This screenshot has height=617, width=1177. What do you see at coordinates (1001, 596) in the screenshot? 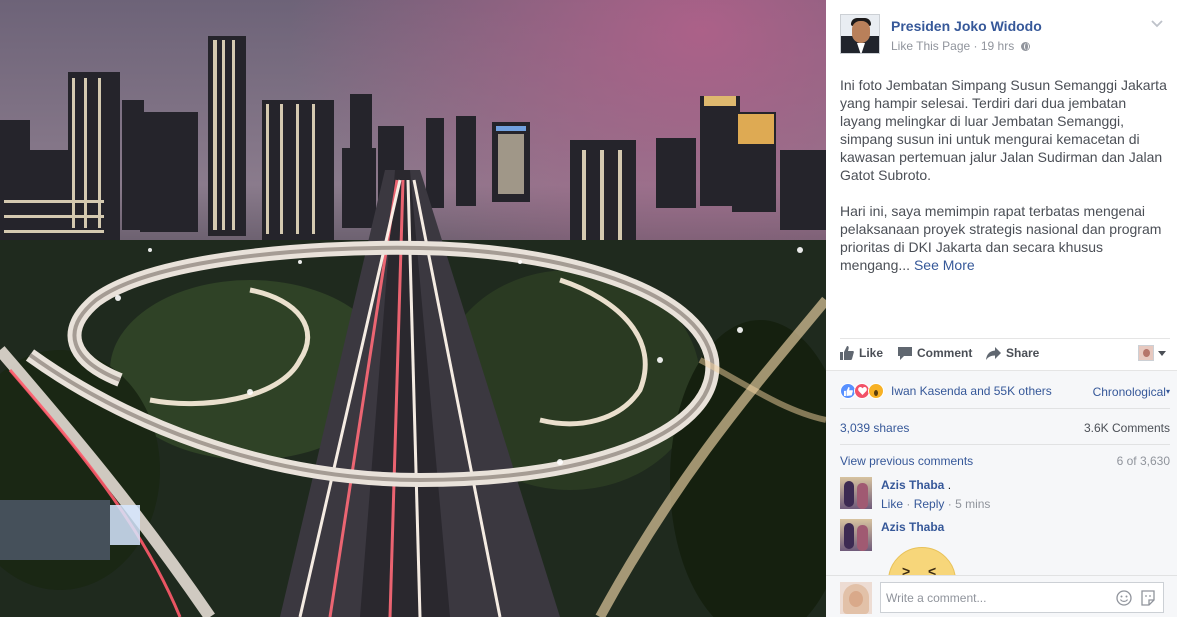
I see `write-comment-row` at bounding box center [1001, 596].